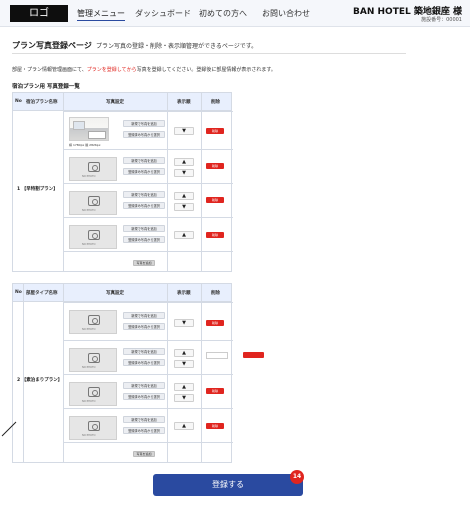  I want to click on logo: ロゴ, so click(39, 13).